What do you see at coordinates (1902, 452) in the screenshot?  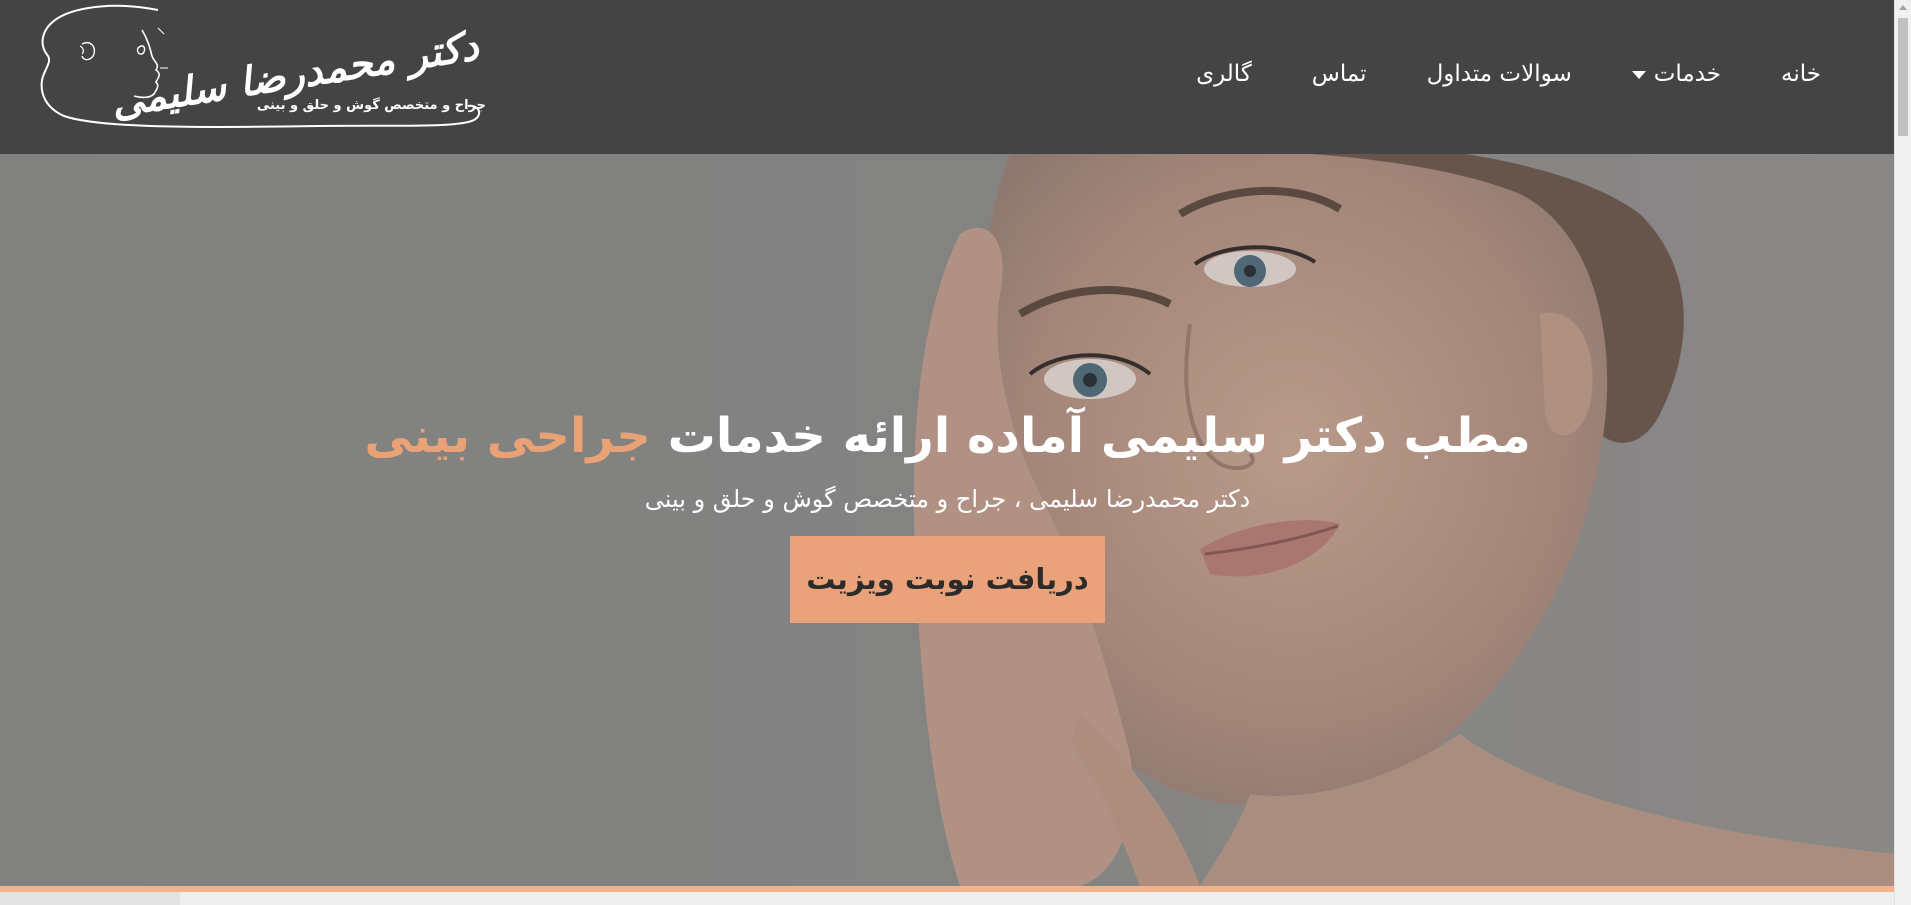 I see `page-scrollbar` at bounding box center [1902, 452].